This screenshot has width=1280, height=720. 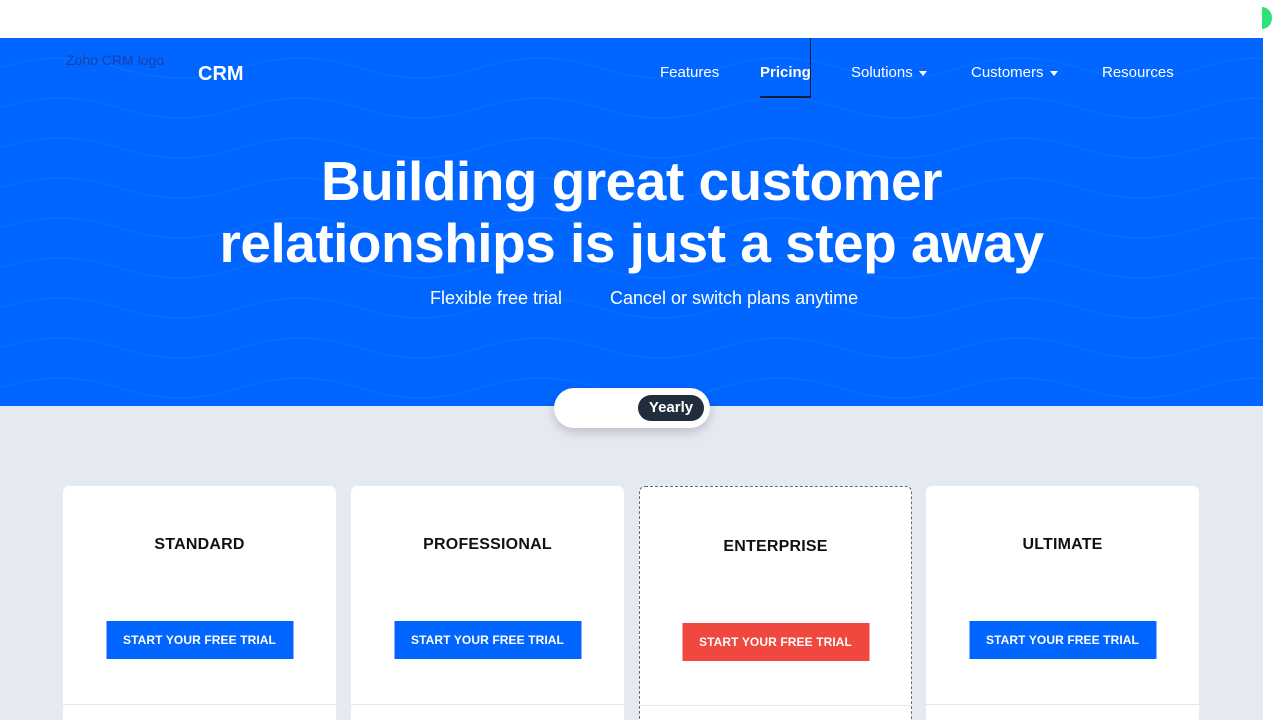 I want to click on nav-pricing: Pricing, so click(x=785, y=72).